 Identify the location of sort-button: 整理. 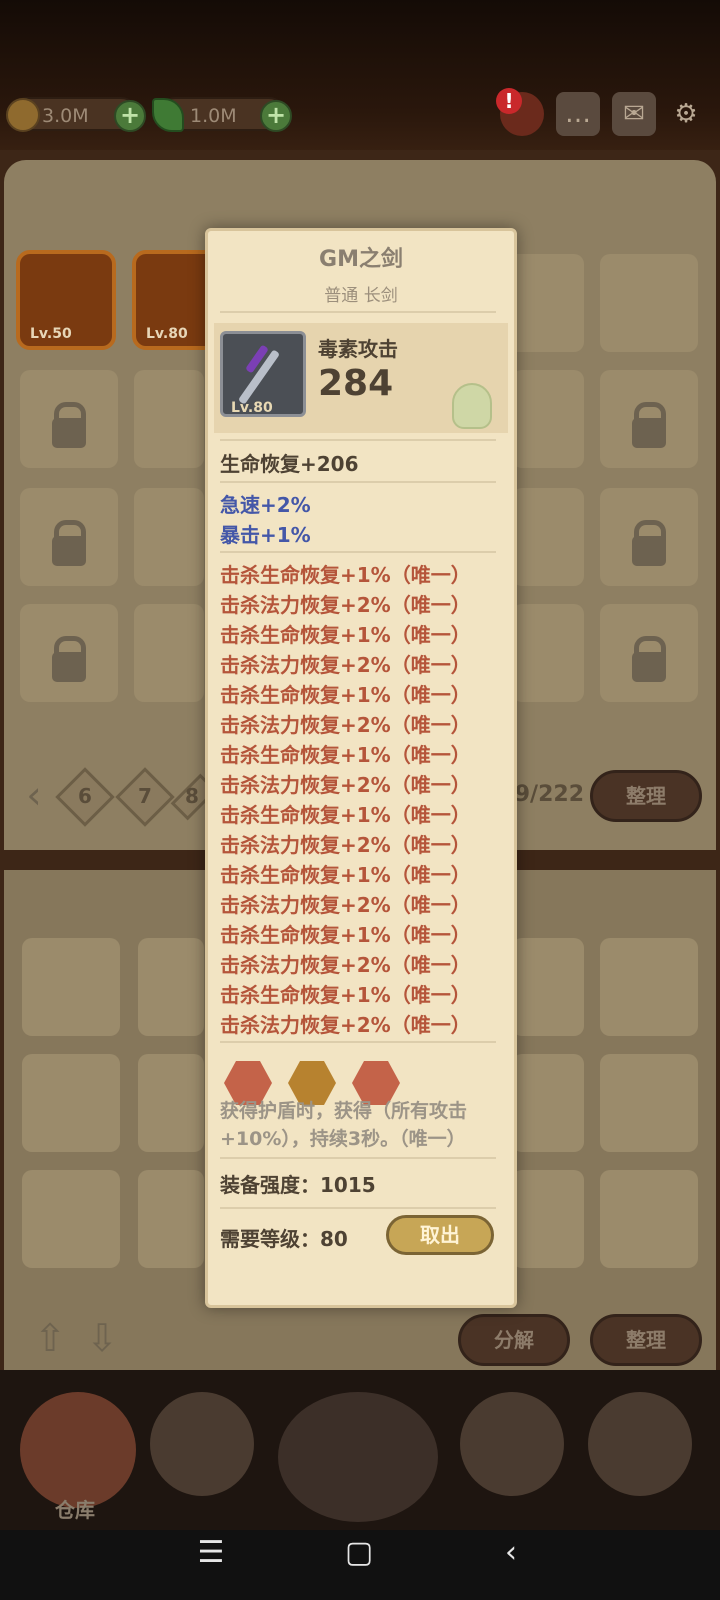
(646, 796).